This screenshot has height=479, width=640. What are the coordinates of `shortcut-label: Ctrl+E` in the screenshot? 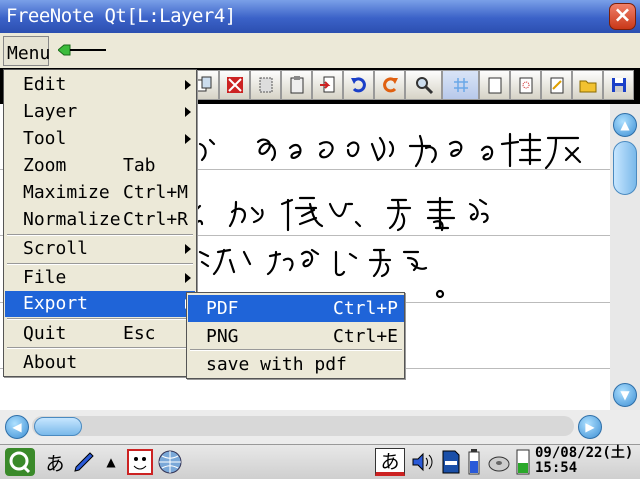 It's located at (366, 336).